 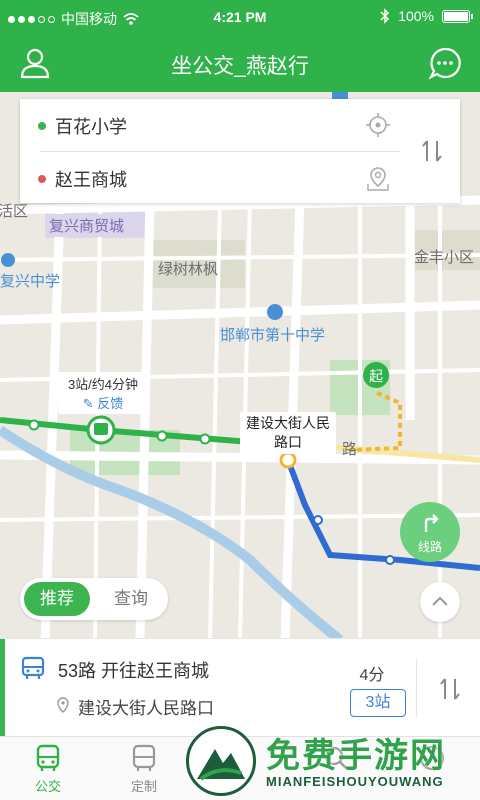 I want to click on tab-custom-label: 定制, so click(x=143, y=786).